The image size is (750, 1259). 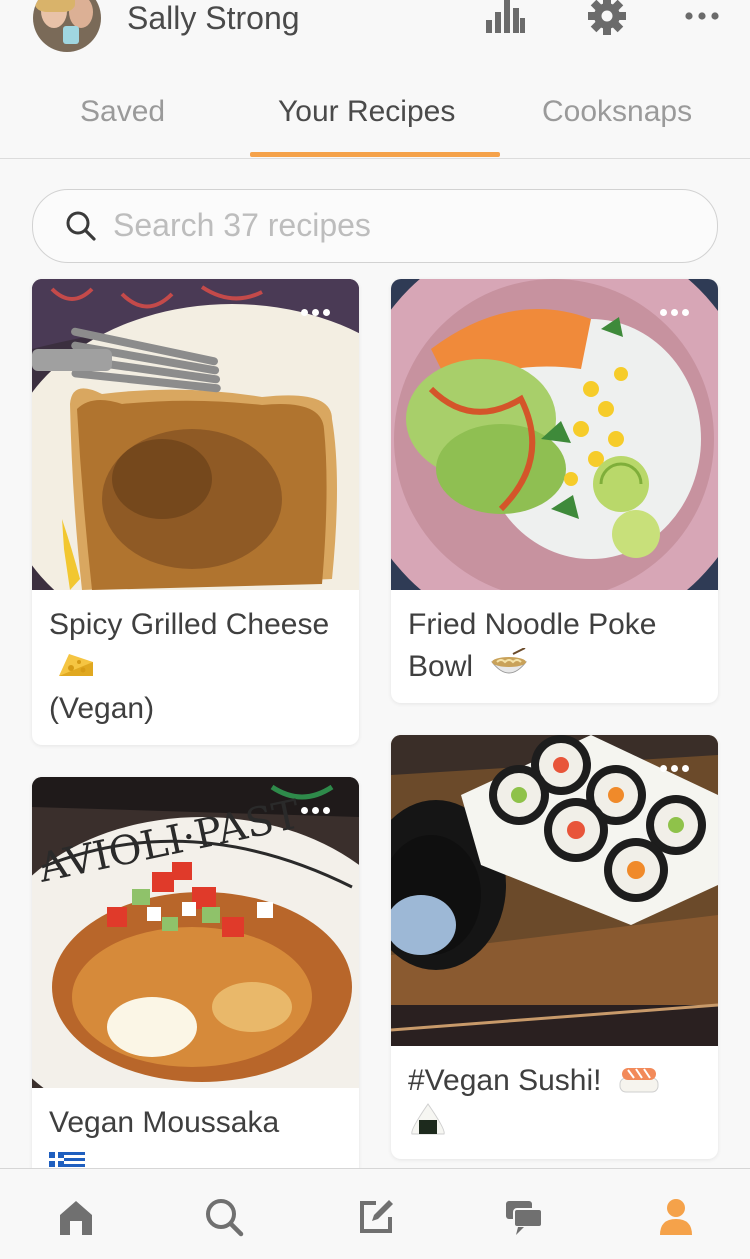 I want to click on sushi-emoji, so click(x=639, y=1080).